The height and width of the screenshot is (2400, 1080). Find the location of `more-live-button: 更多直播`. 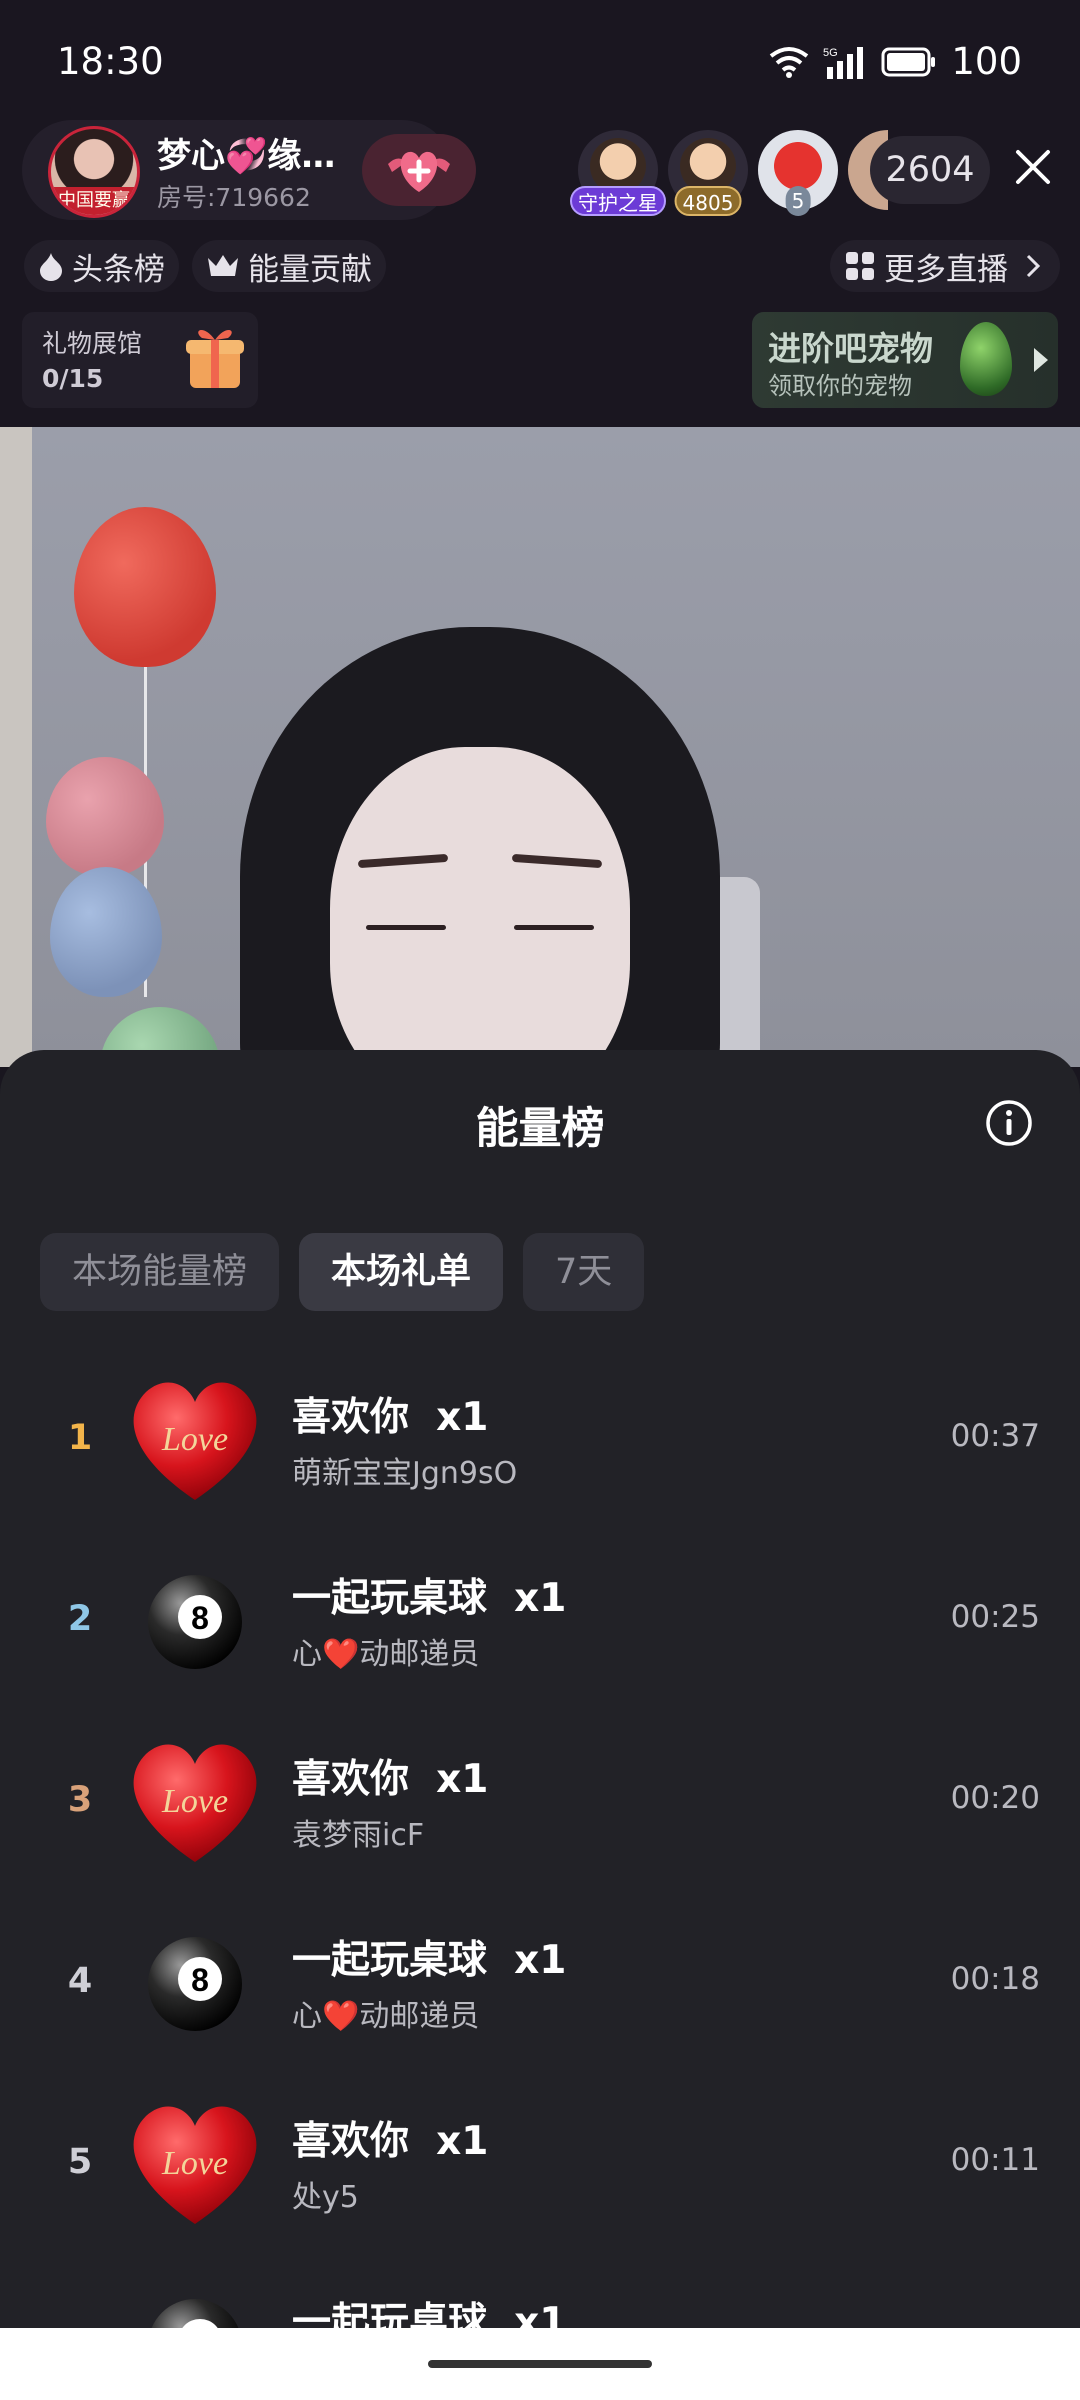

more-live-button: 更多直播 is located at coordinates (945, 266).